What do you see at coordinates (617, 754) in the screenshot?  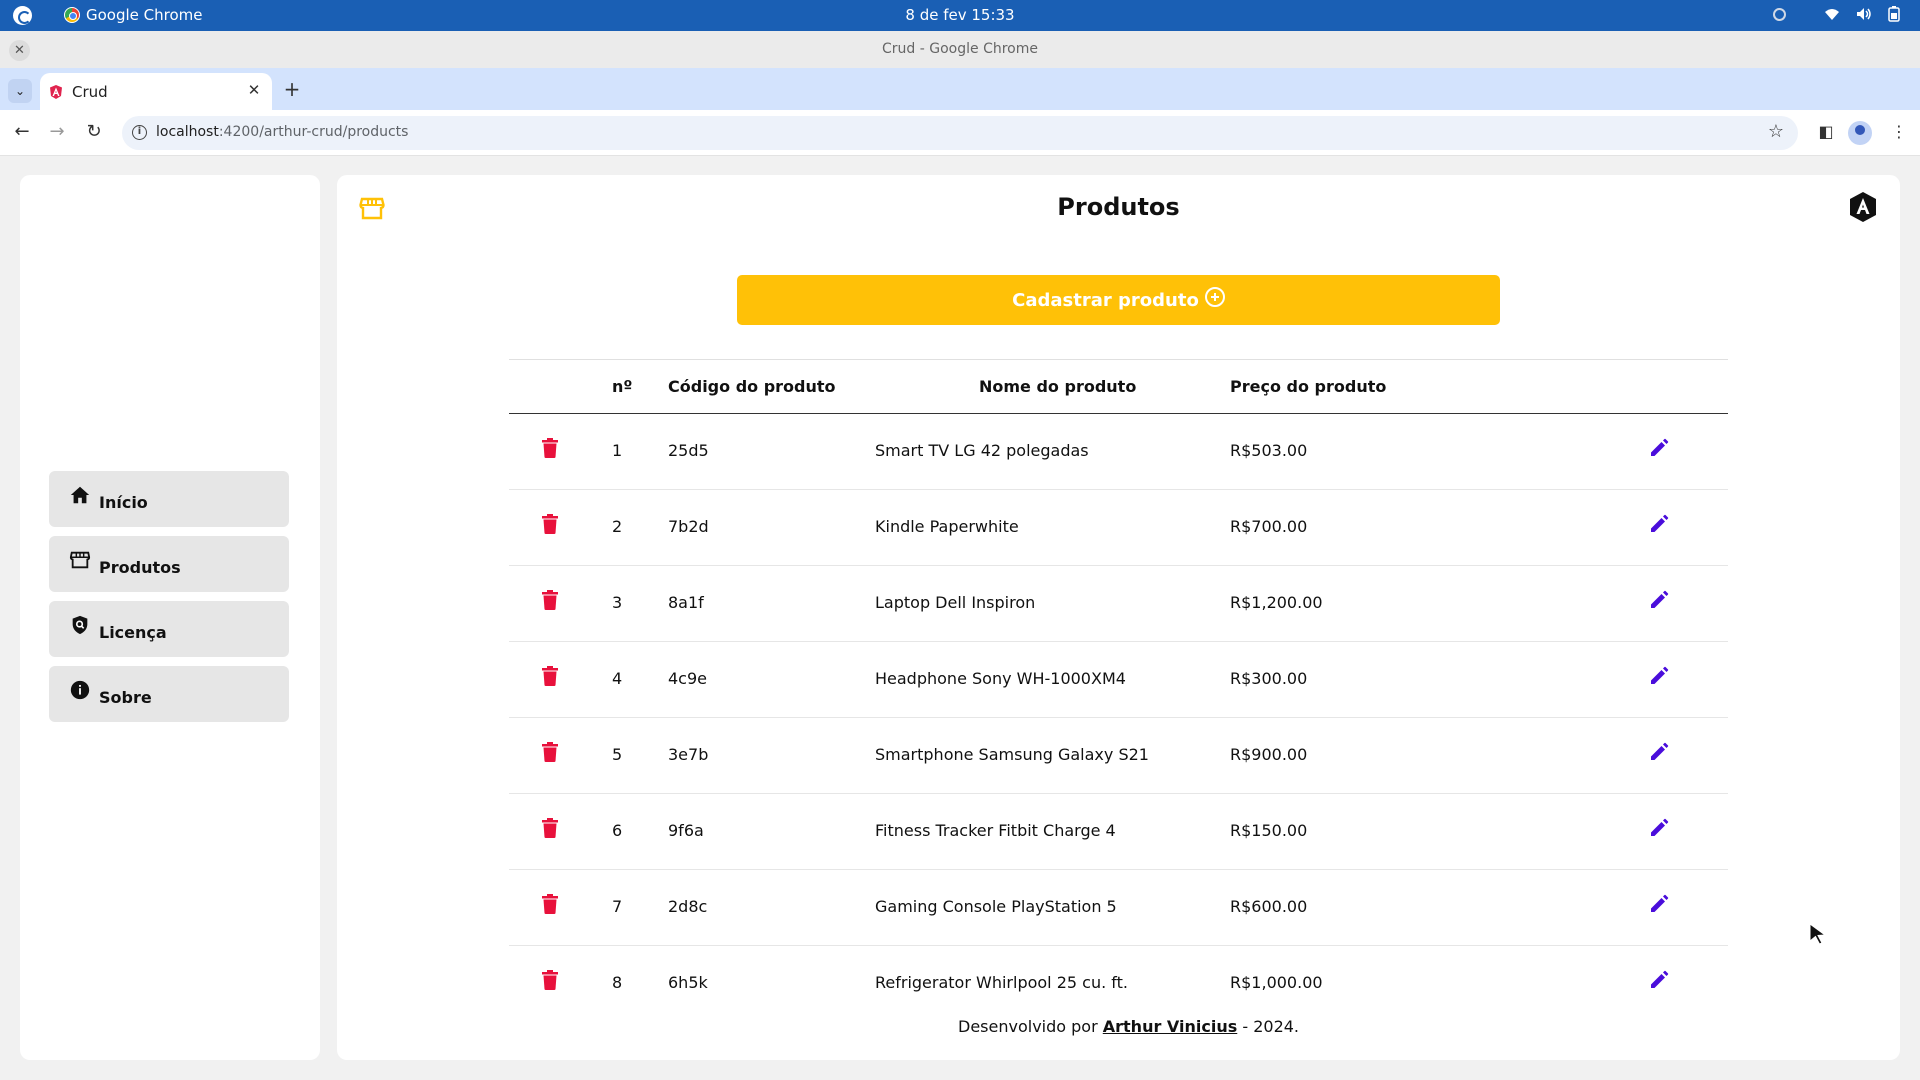 I see `cell-number: 5` at bounding box center [617, 754].